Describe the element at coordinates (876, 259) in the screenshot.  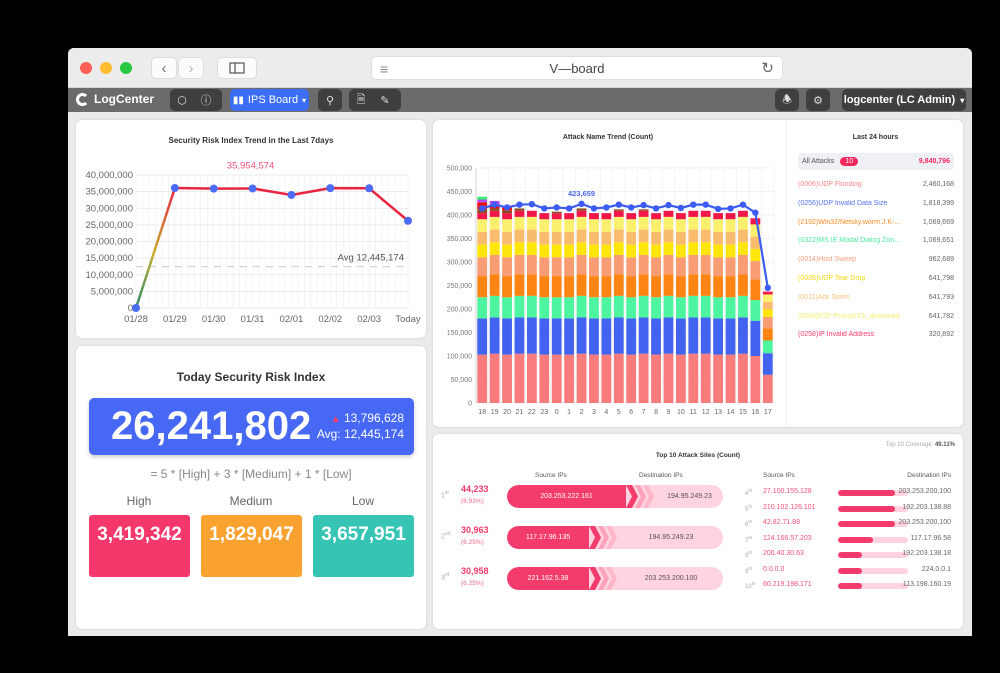
I see `attack-list-item: (0014)Host Sweep 962,689` at that location.